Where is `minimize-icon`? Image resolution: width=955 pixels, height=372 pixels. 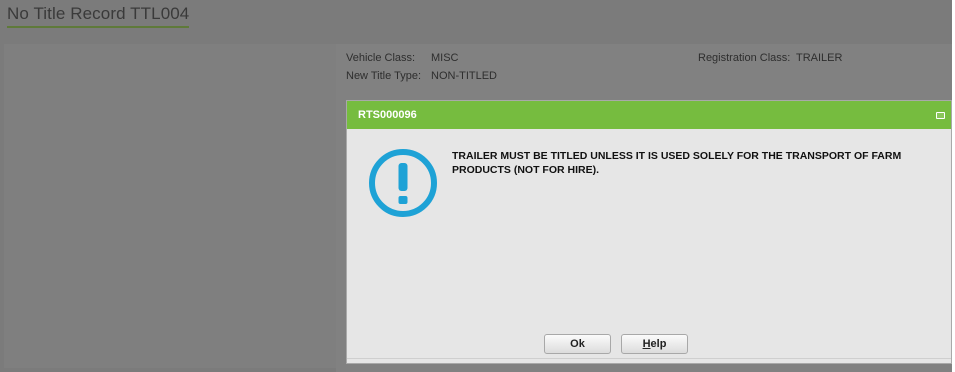 minimize-icon is located at coordinates (940, 115).